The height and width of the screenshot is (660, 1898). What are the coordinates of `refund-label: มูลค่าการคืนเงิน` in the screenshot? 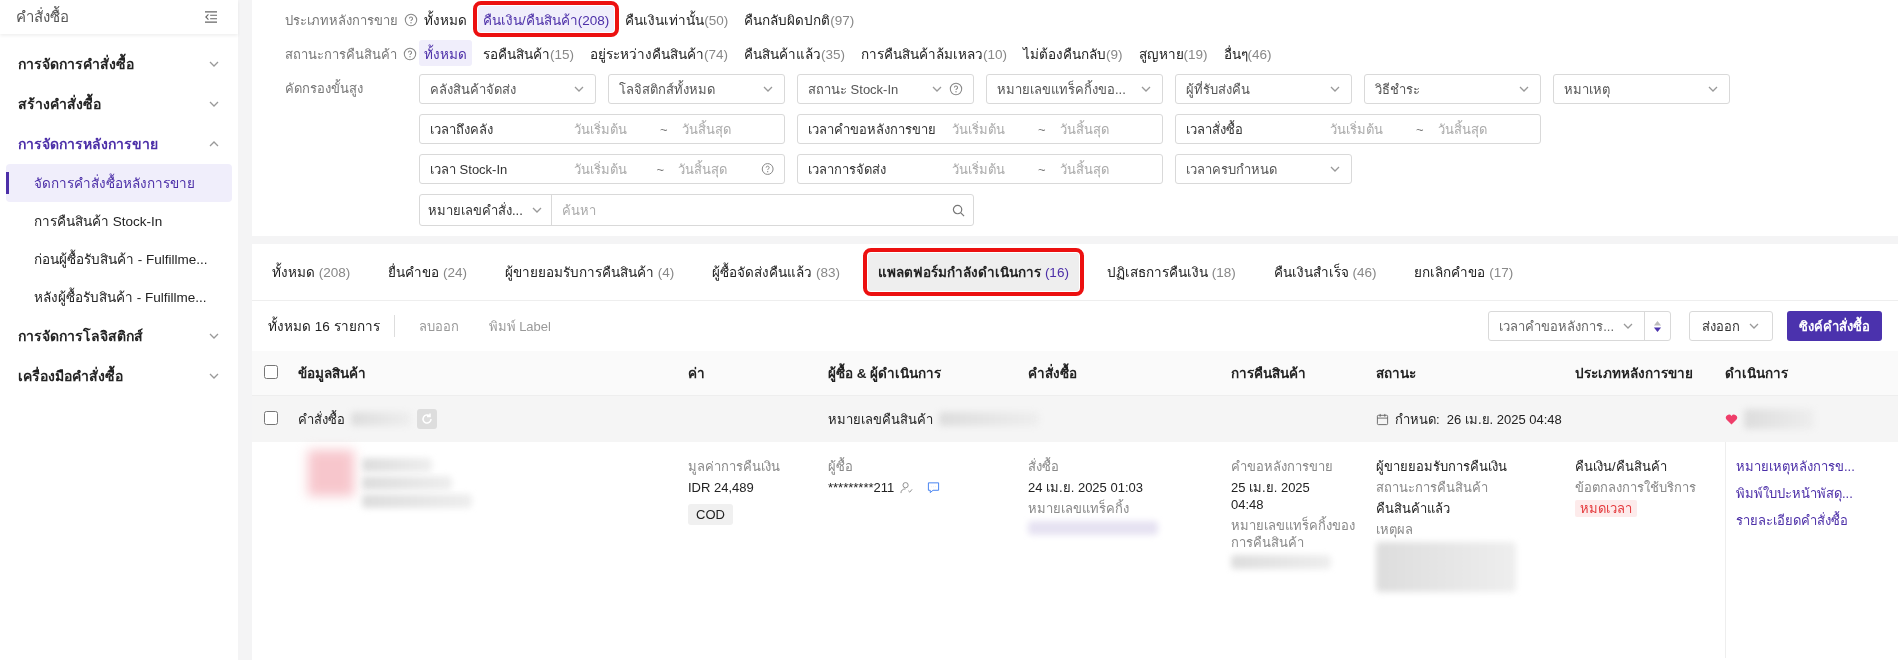 It's located at (734, 466).